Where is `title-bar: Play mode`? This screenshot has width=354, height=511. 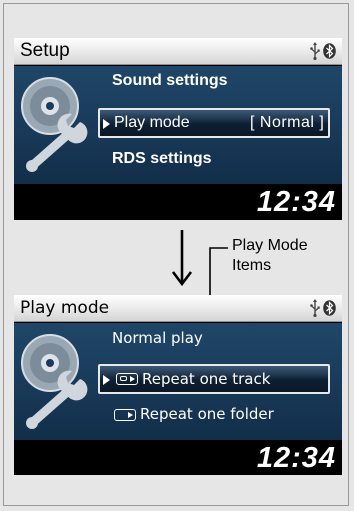
title-bar: Play mode is located at coordinates (178, 308).